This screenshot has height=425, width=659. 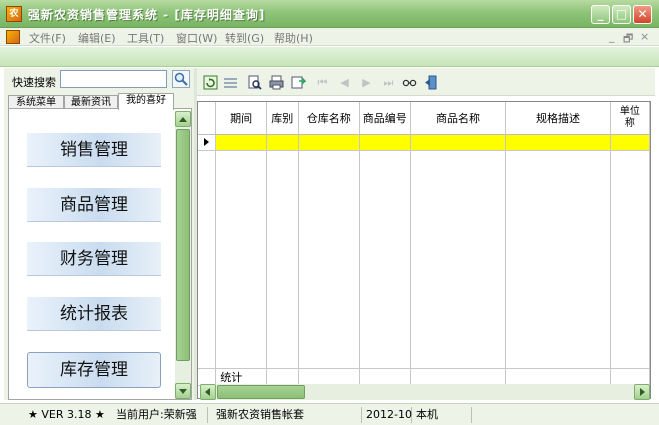 I want to click on app-logo-icon: 农, so click(x=14, y=14).